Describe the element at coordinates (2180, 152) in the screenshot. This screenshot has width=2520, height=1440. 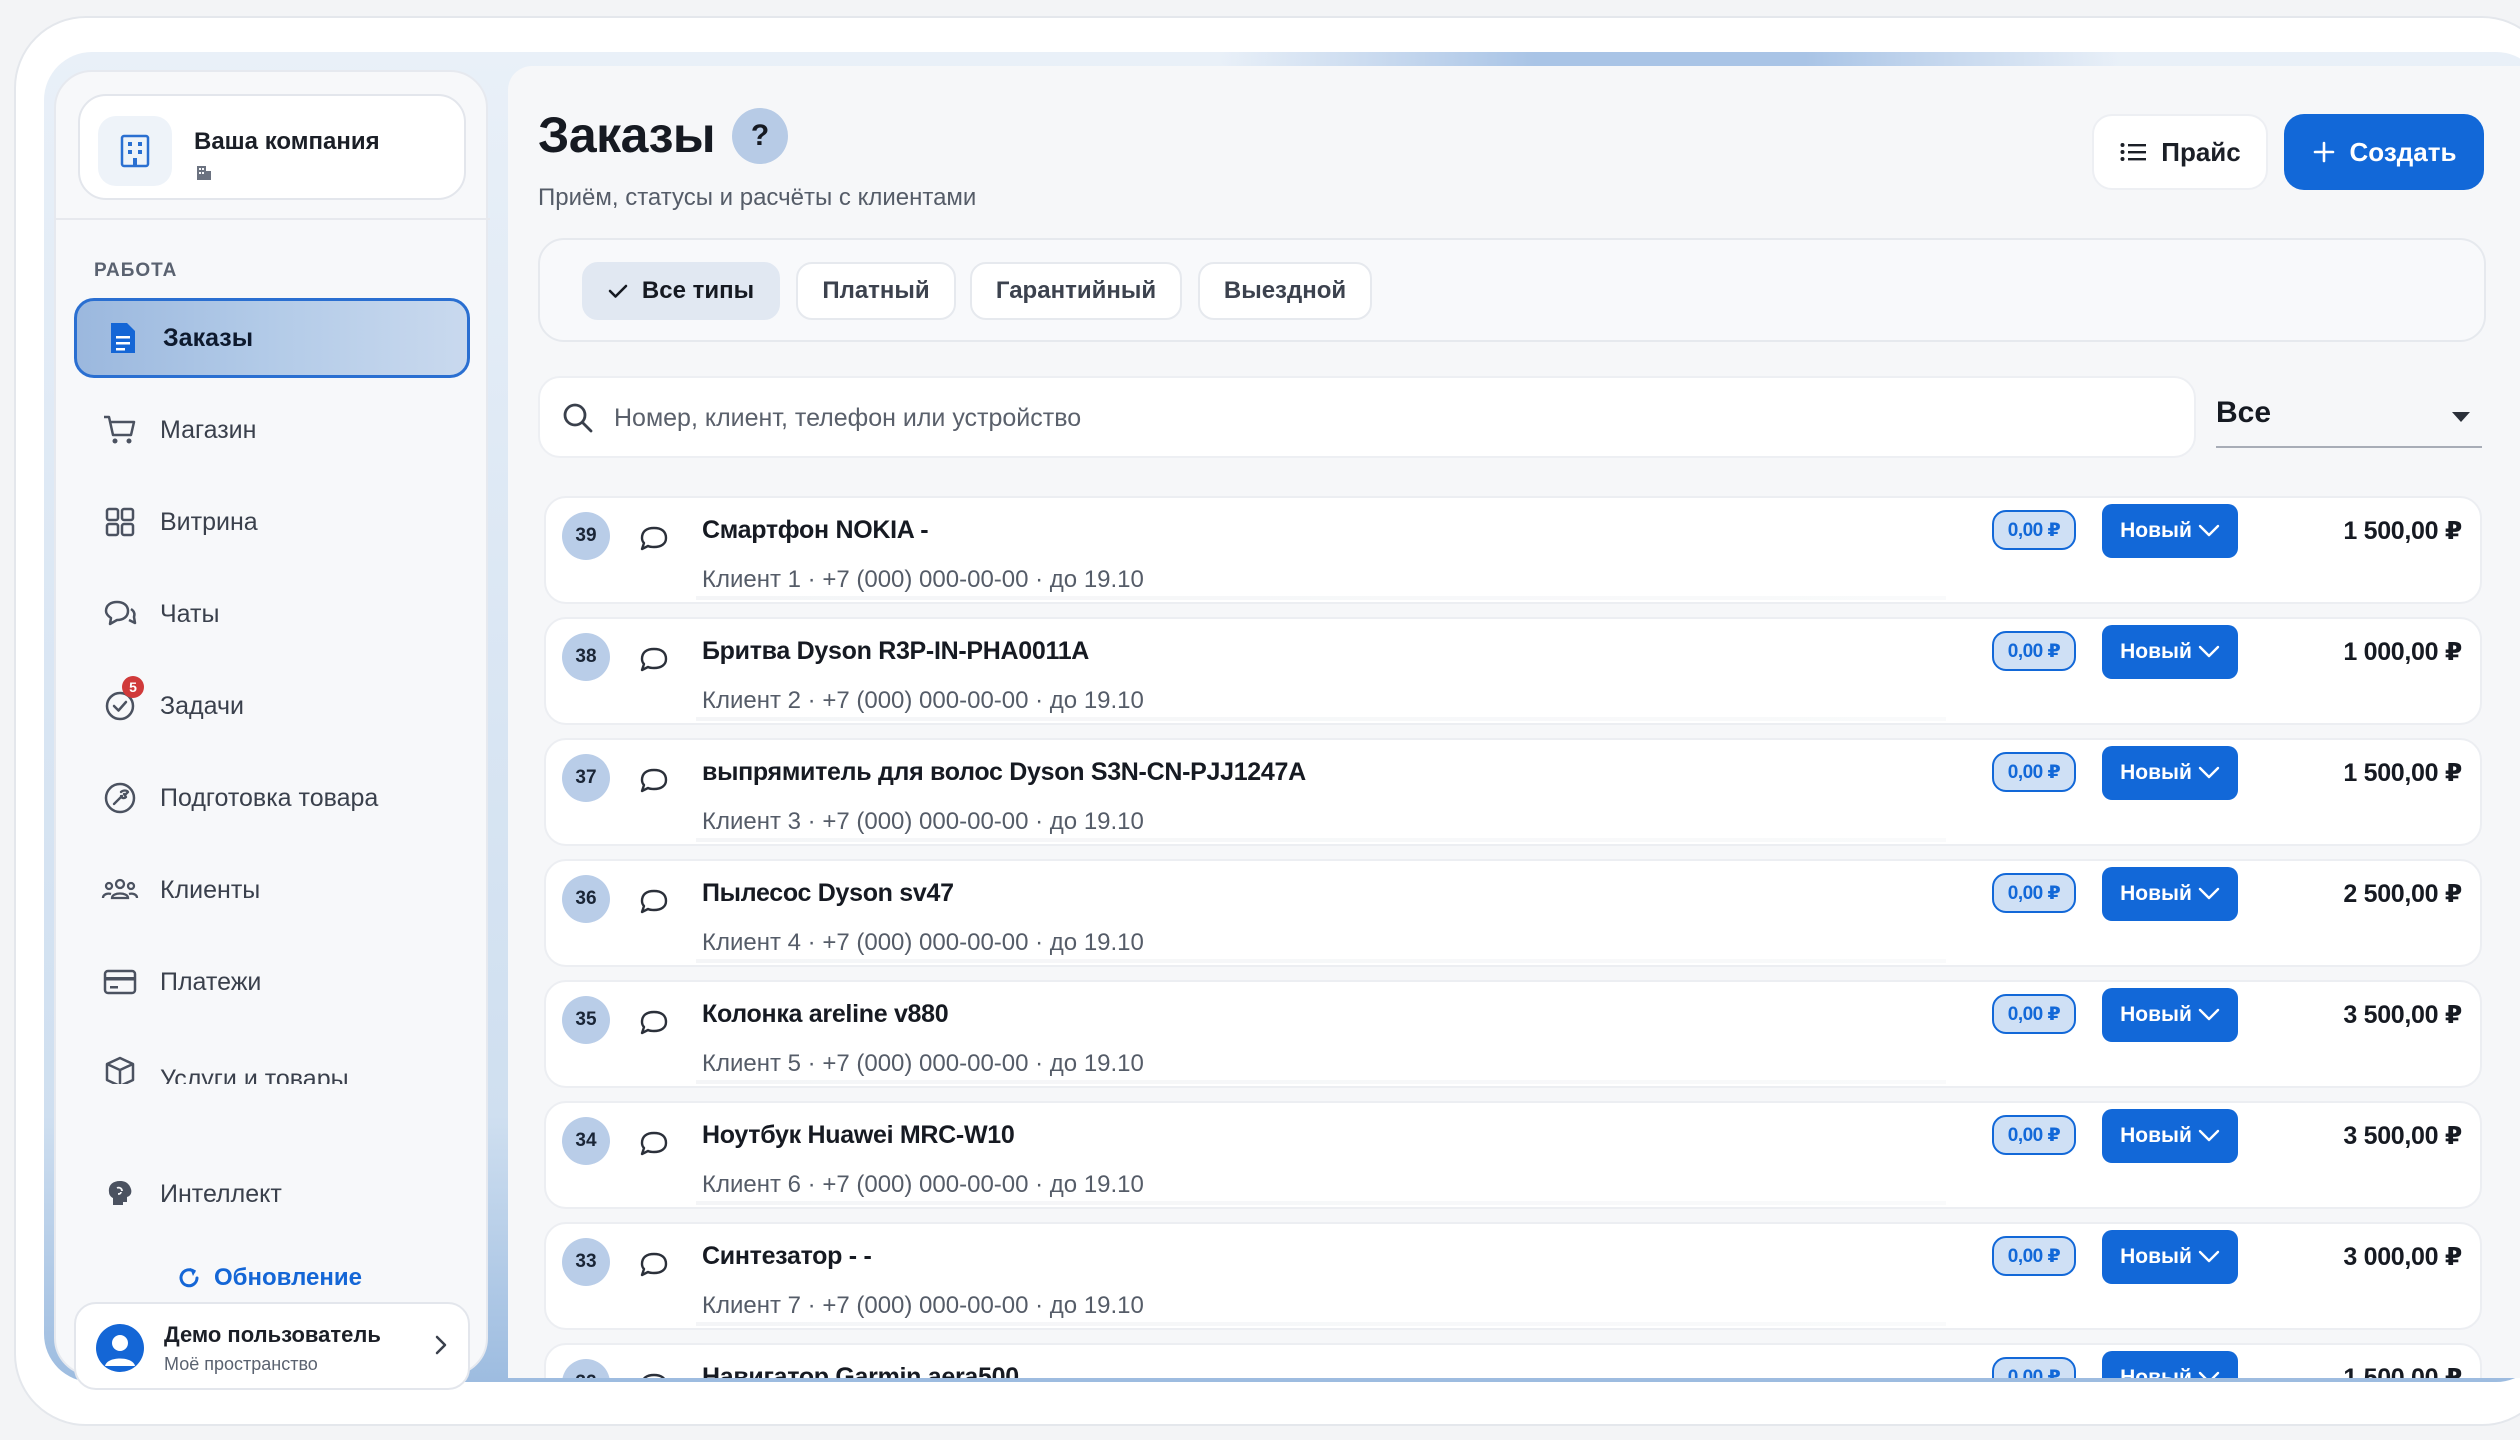
I see `price-list-button: Прайс` at that location.